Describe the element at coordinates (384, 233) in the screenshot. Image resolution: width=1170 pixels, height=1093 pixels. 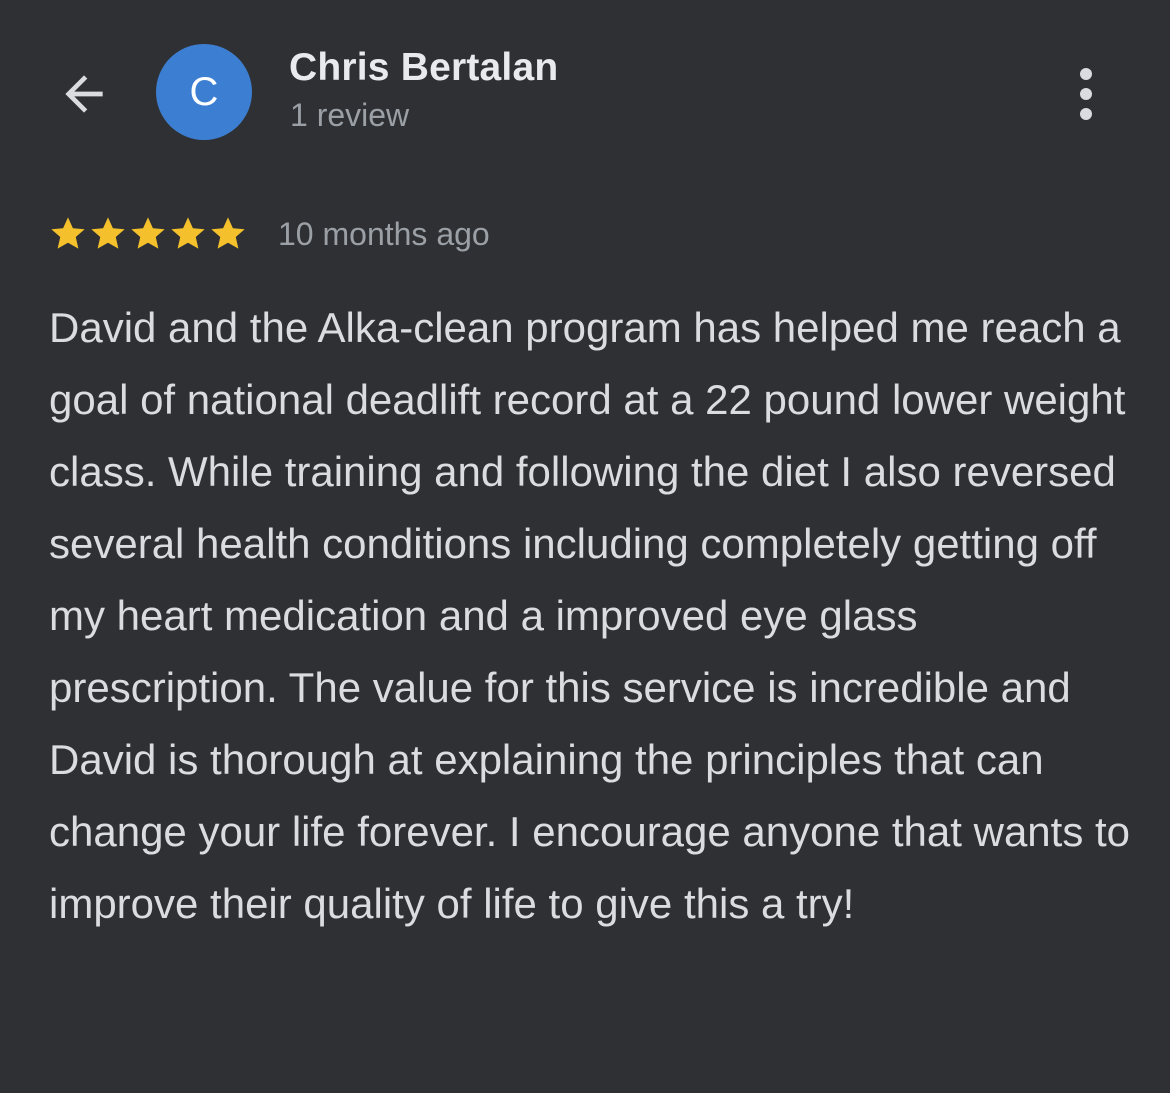
I see `review-time: 10 months ago` at that location.